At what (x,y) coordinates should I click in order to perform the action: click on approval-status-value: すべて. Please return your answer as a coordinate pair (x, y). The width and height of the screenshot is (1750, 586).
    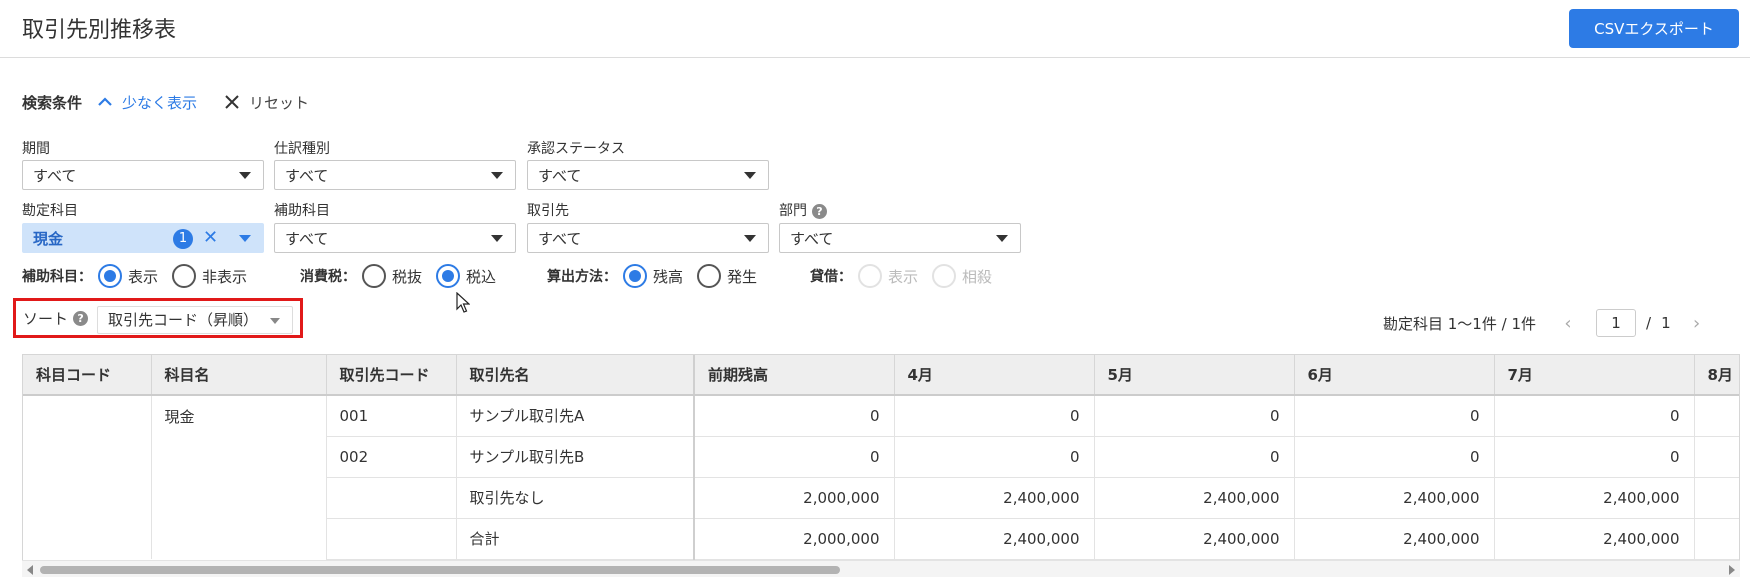
    Looking at the image, I should click on (560, 175).